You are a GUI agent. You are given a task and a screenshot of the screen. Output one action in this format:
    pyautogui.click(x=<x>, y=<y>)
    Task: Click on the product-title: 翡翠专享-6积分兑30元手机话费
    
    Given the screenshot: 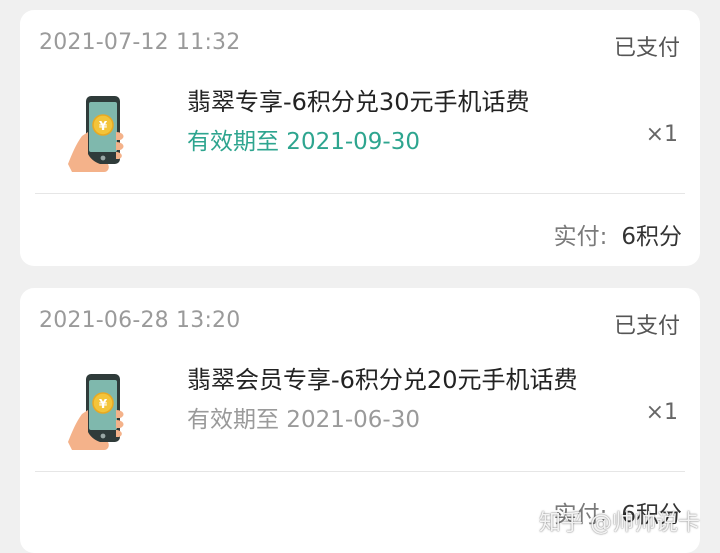 What is the action you would take?
    pyautogui.click(x=358, y=102)
    